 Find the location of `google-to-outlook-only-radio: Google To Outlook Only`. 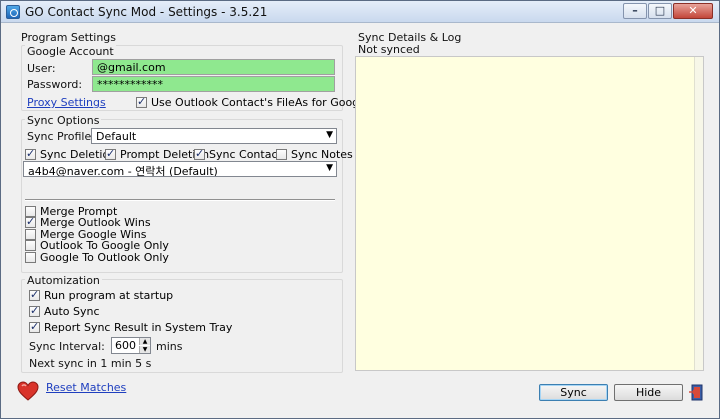

google-to-outlook-only-radio: Google To Outlook Only is located at coordinates (97, 257).